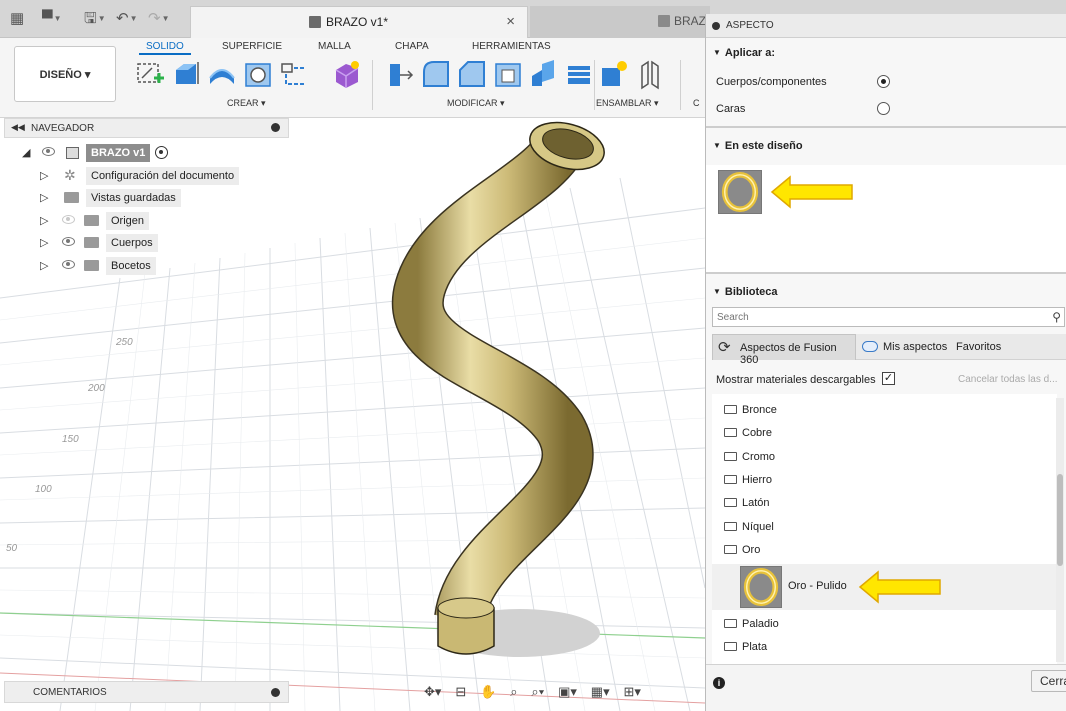  I want to click on group-modificar: MODIFICAR ▾, so click(476, 103).